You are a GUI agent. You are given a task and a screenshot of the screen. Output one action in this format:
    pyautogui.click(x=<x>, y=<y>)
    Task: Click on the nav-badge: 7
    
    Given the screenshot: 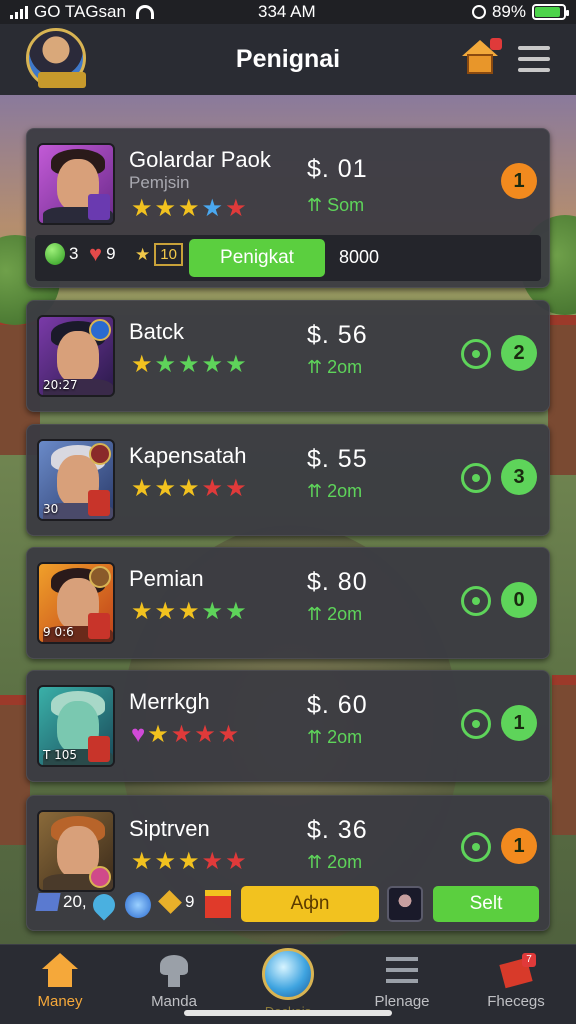 What is the action you would take?
    pyautogui.click(x=529, y=960)
    